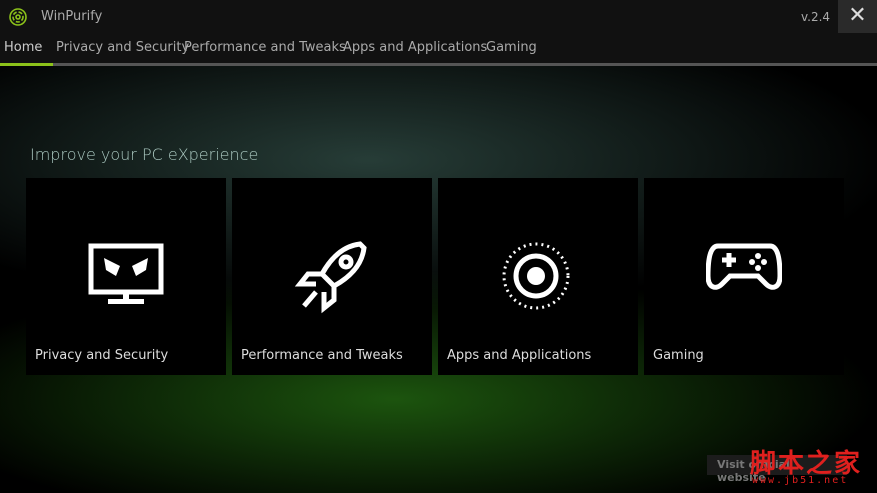 The height and width of the screenshot is (493, 877). What do you see at coordinates (265, 47) in the screenshot?
I see `tab-performance-tweaks: Performance and Tweaks` at bounding box center [265, 47].